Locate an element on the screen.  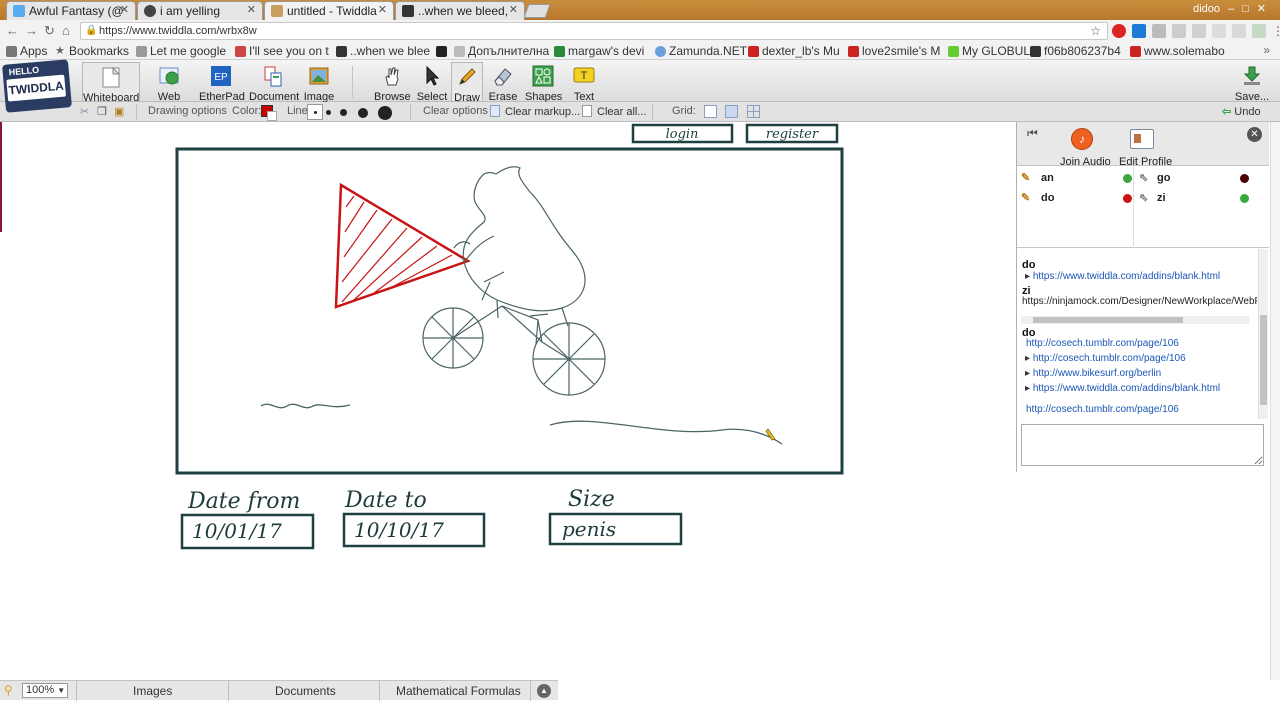
size-field: penis is located at coordinates (615, 529).